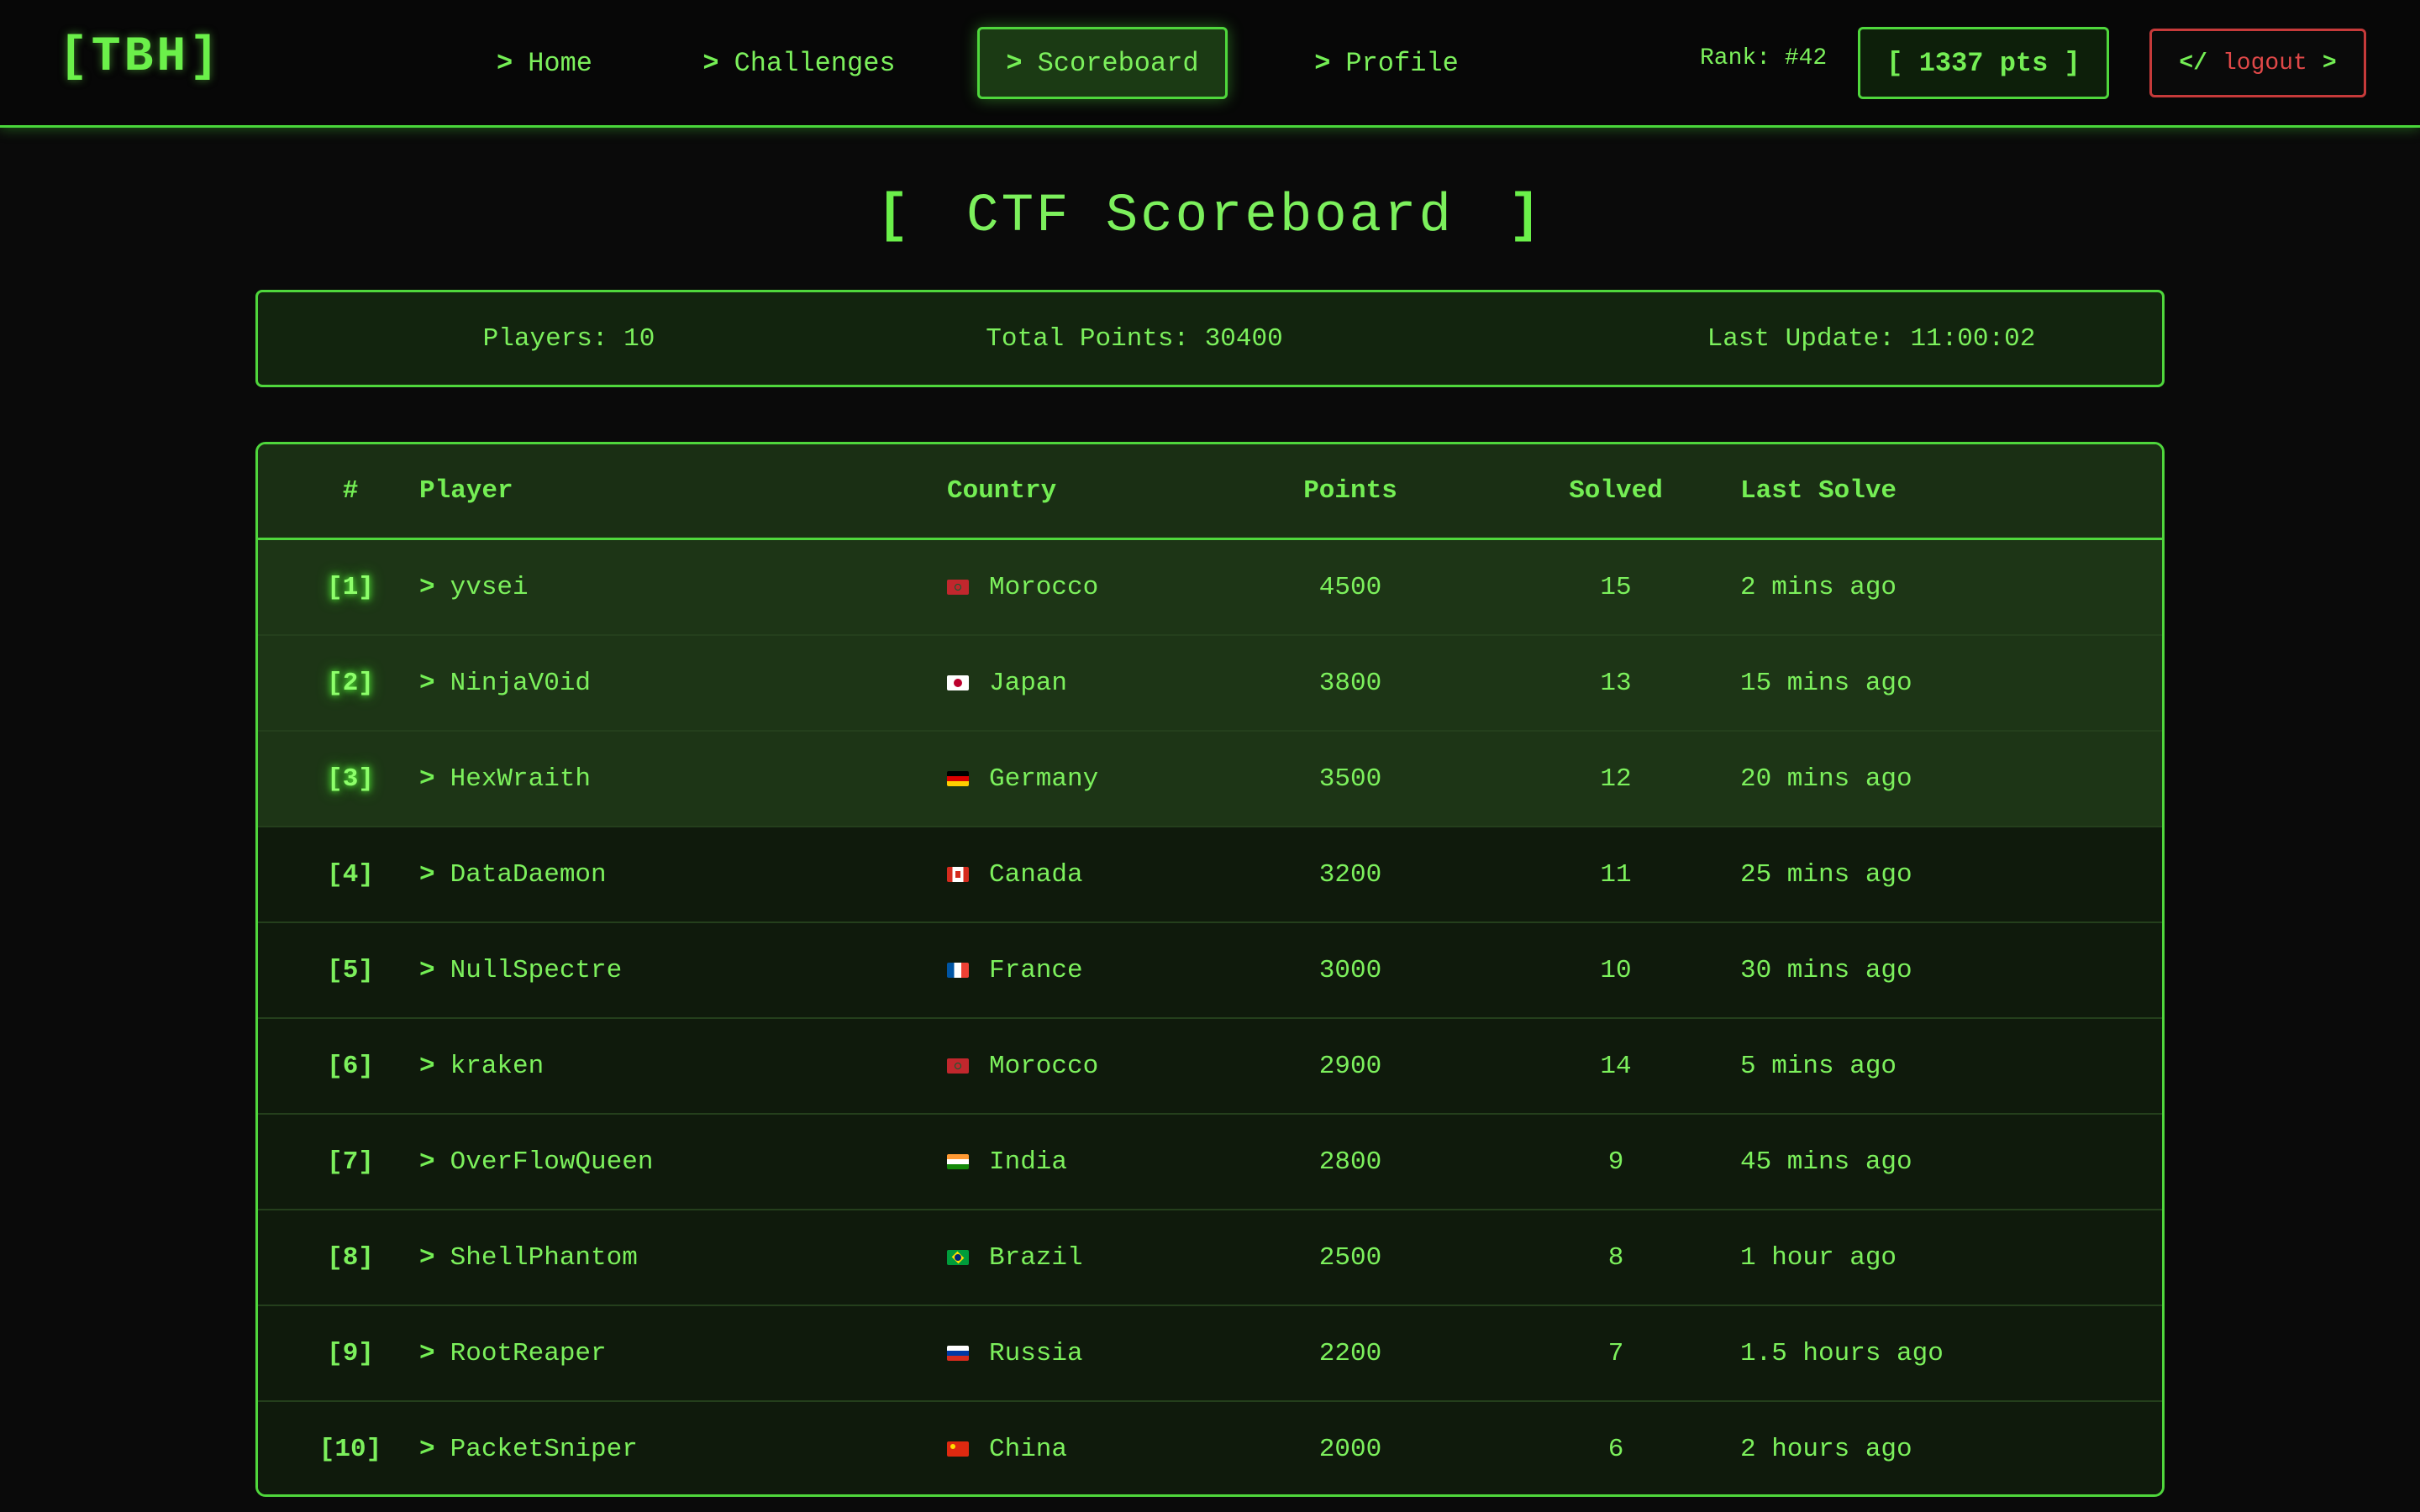 This screenshot has height=1512, width=2420. Describe the element at coordinates (1210, 684) in the screenshot. I see `table-row: [2] > NinjaV0id Japan 3800 13 15 mins ago` at that location.